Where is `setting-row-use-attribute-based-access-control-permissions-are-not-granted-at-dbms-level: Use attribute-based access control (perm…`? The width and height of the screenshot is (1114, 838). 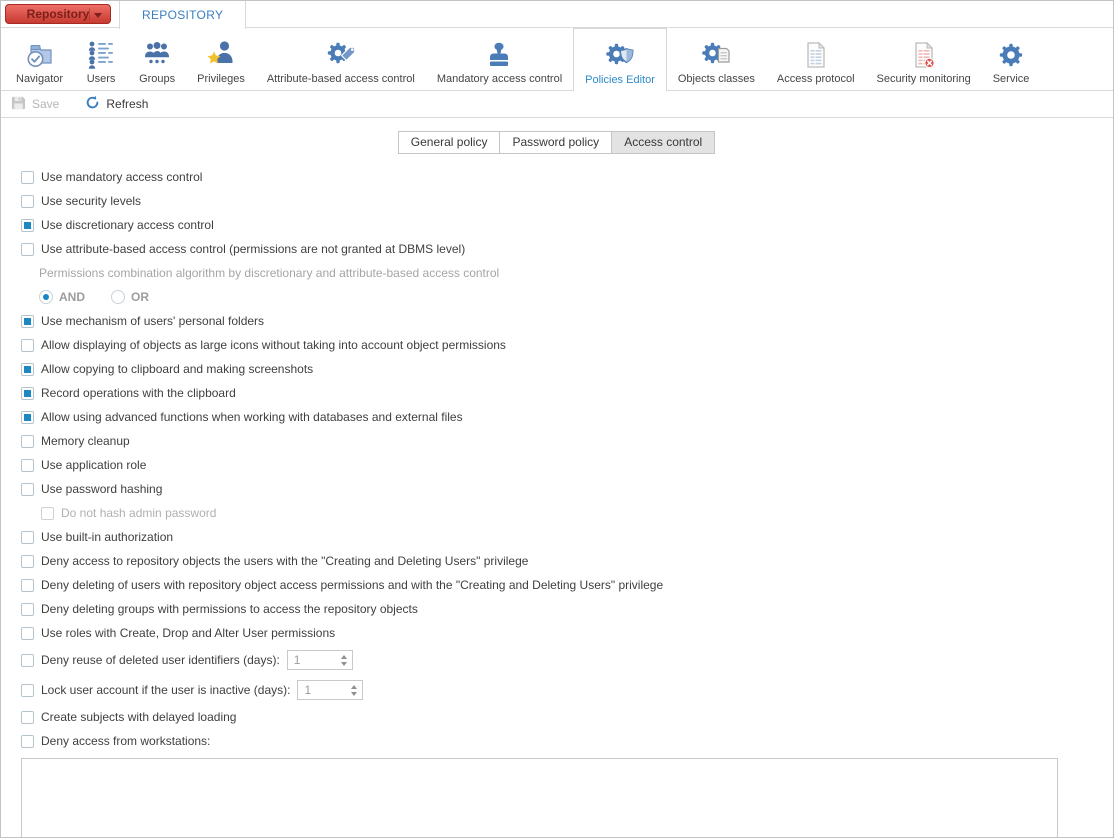 setting-row-use-attribute-based-access-control-permissions-are-not-granted-at-dbms-level: Use attribute-based access control (perm… is located at coordinates (567, 249).